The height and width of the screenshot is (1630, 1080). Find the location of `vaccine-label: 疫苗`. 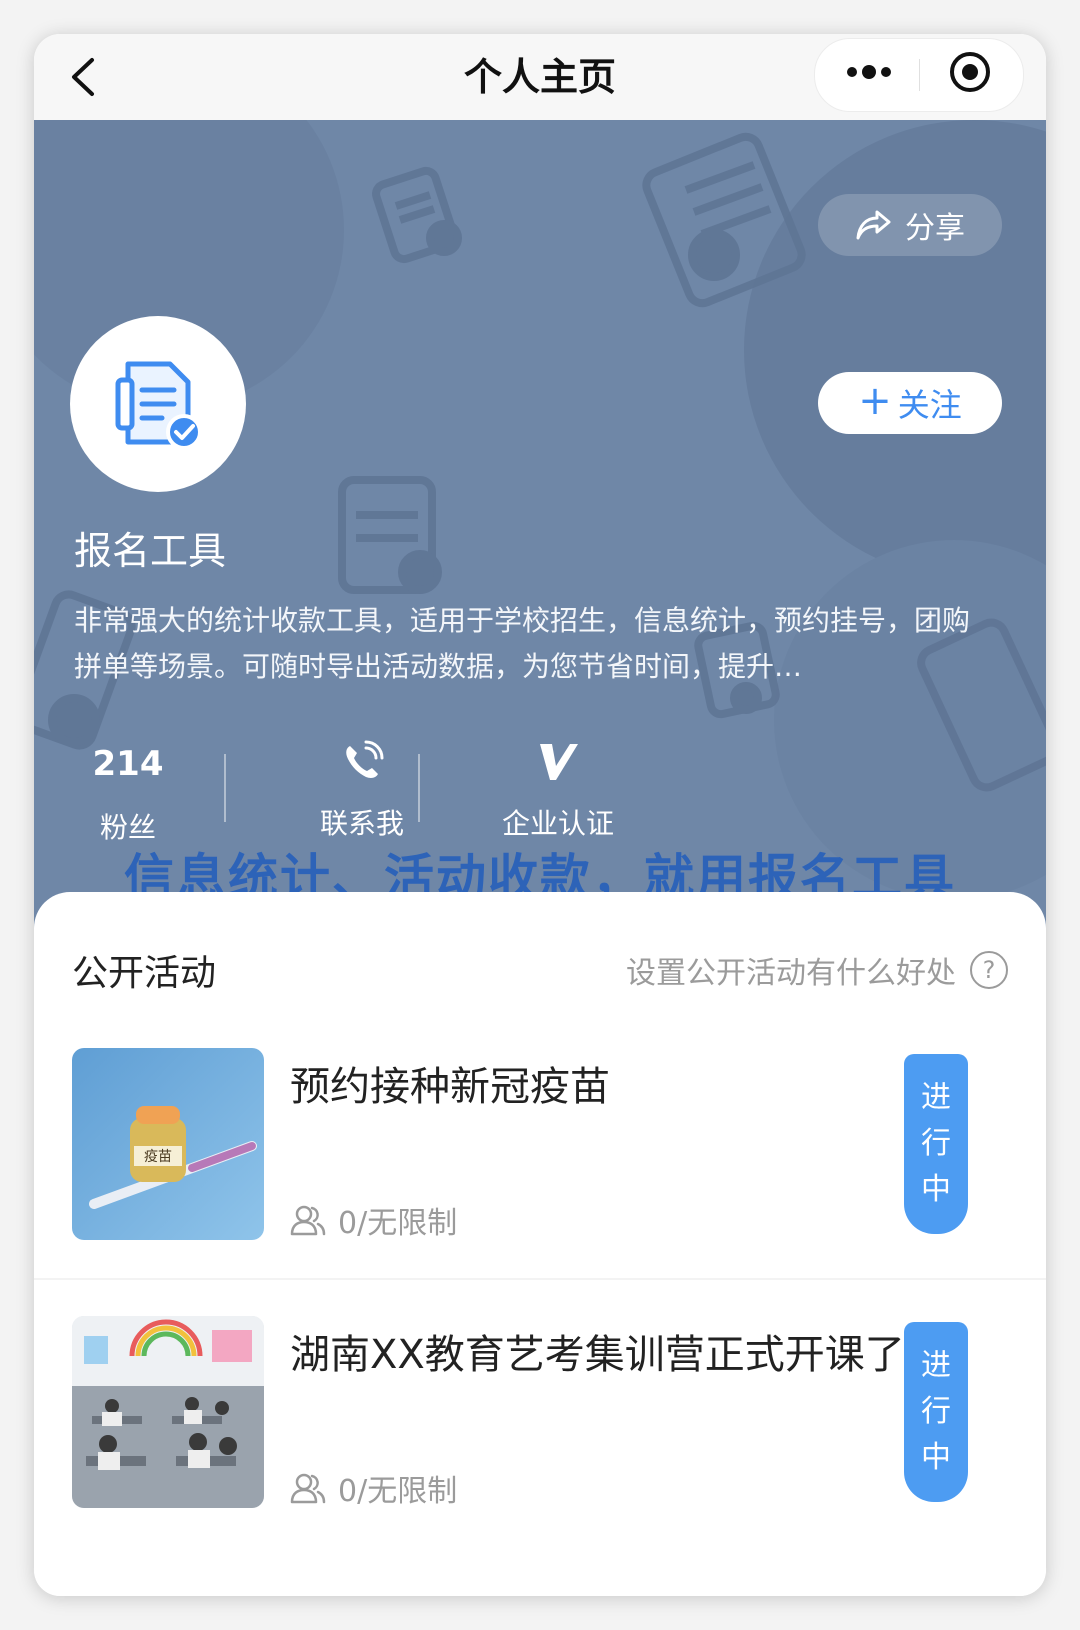

vaccine-label: 疫苗 is located at coordinates (158, 1157).